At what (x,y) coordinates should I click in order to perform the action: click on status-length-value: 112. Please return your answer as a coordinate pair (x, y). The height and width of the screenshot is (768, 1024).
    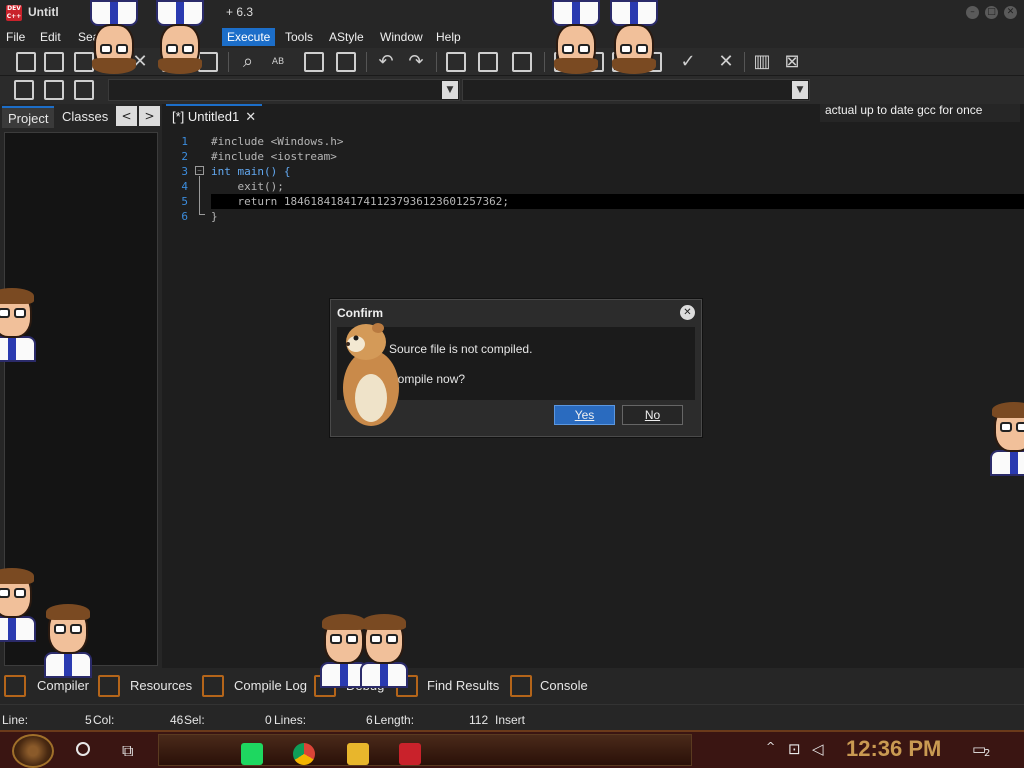
    Looking at the image, I should click on (479, 720).